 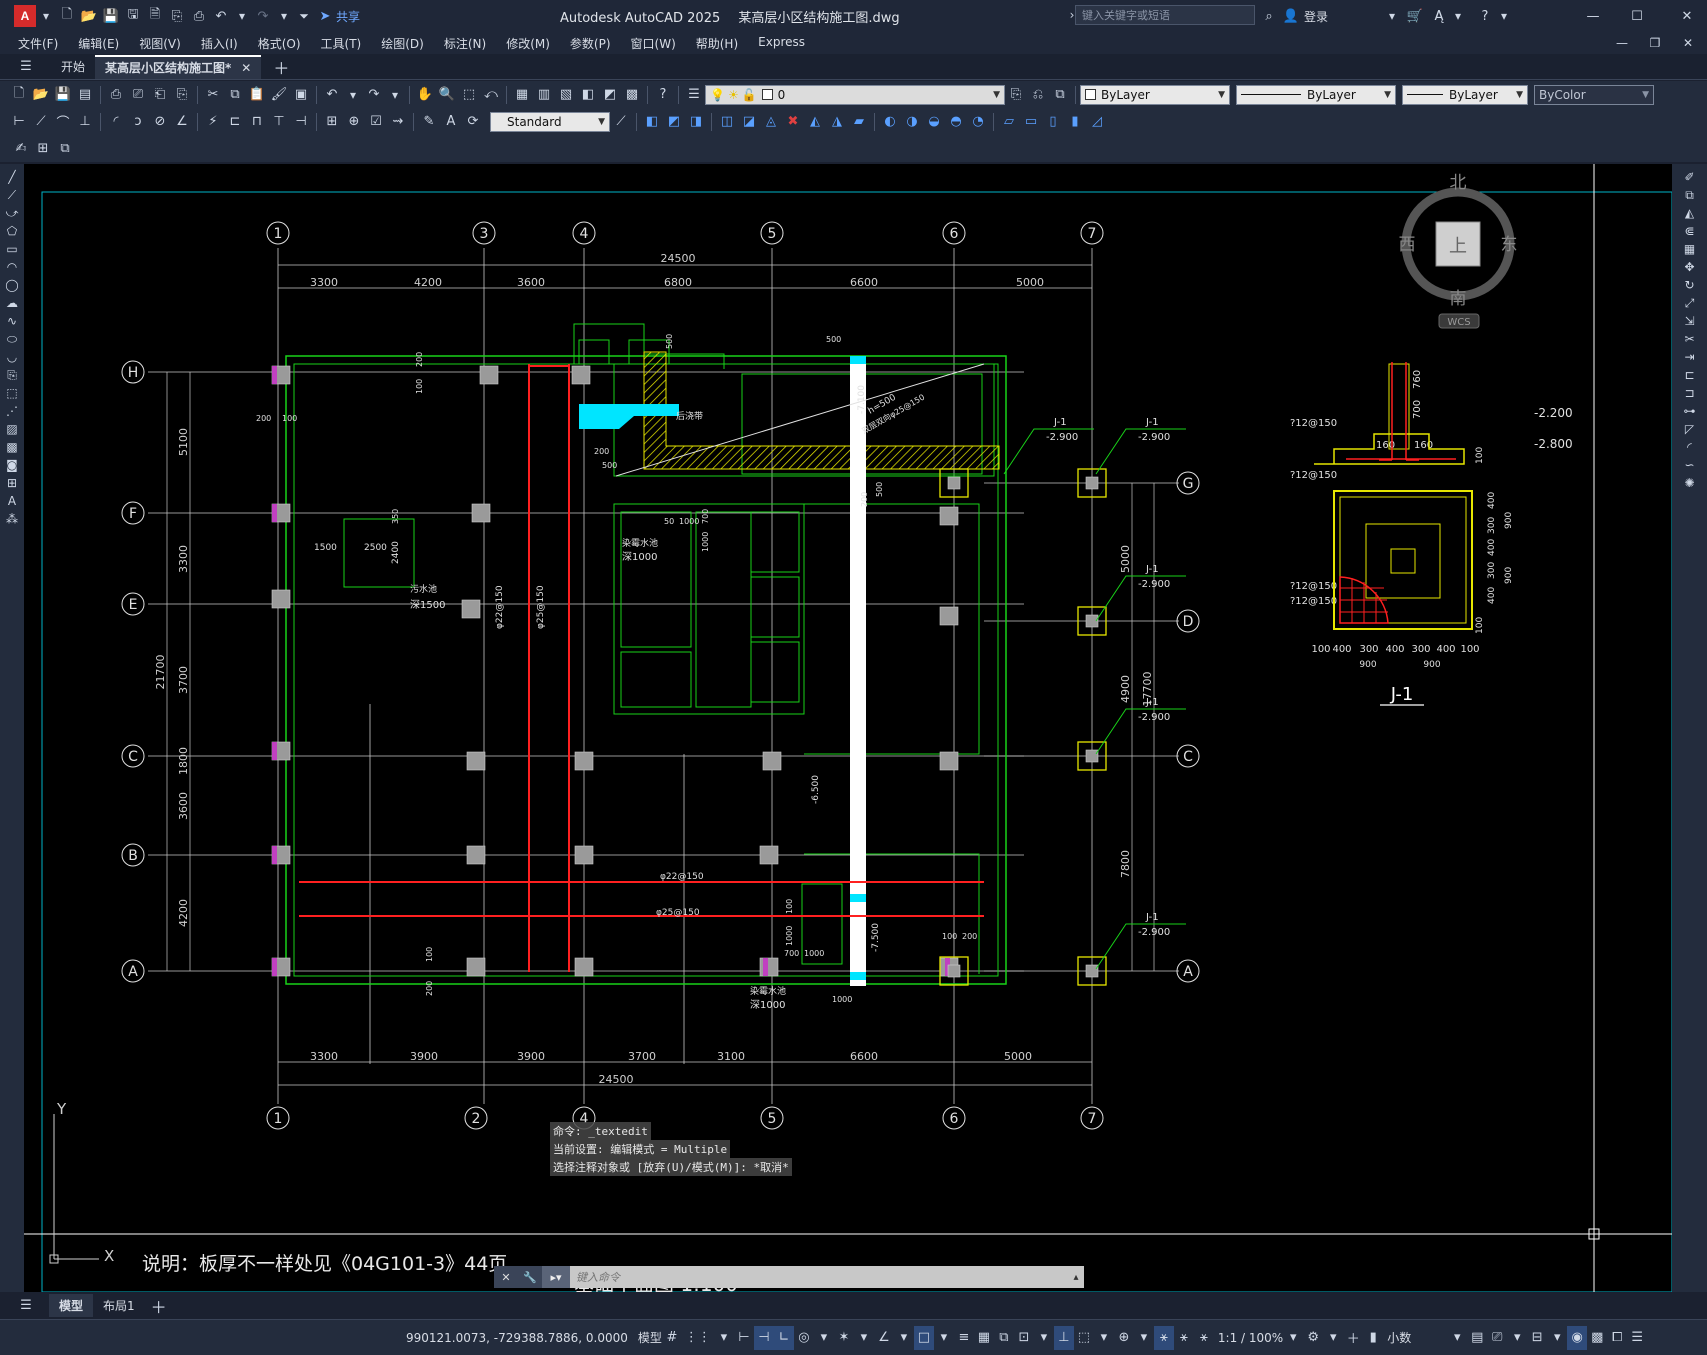 What do you see at coordinates (1353, 1338) in the screenshot?
I see `annotation-monitor-icon: ＋` at bounding box center [1353, 1338].